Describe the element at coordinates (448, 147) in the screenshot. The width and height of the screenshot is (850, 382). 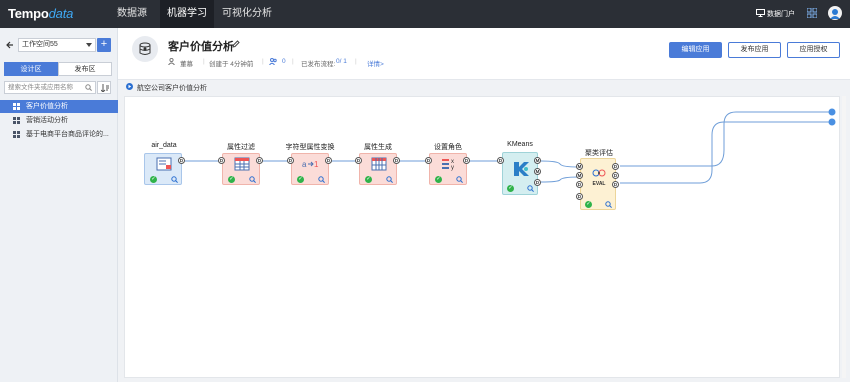
I see `node-label-set-role: 设置角色` at that location.